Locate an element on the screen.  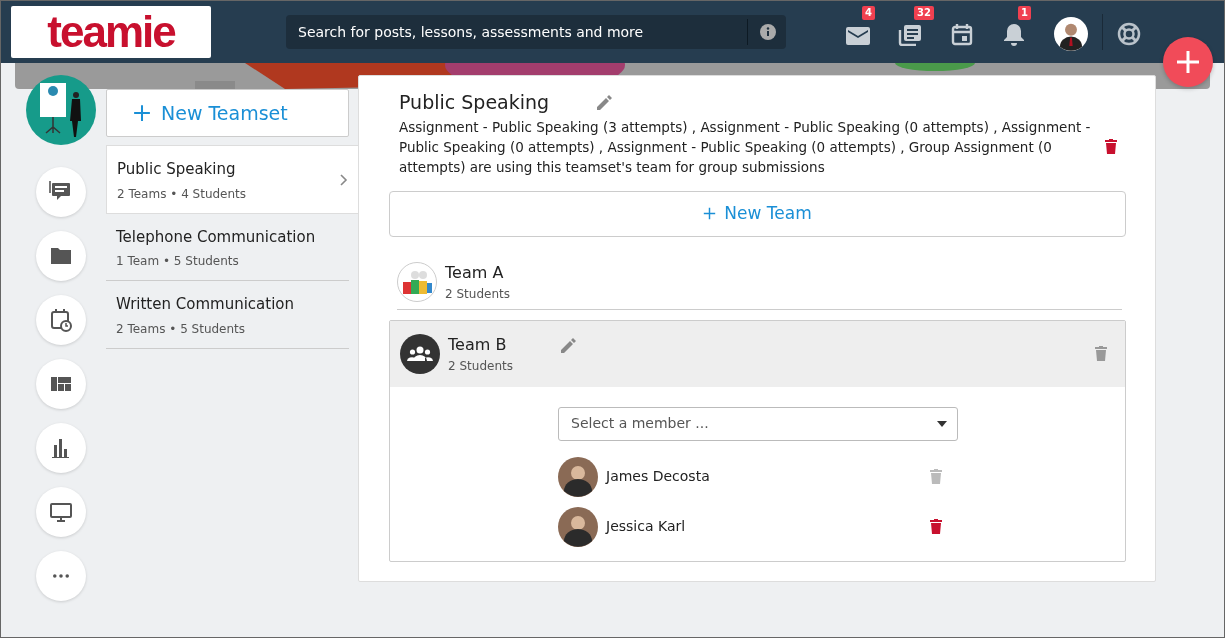
new-team-button: New Team is located at coordinates (757, 213).